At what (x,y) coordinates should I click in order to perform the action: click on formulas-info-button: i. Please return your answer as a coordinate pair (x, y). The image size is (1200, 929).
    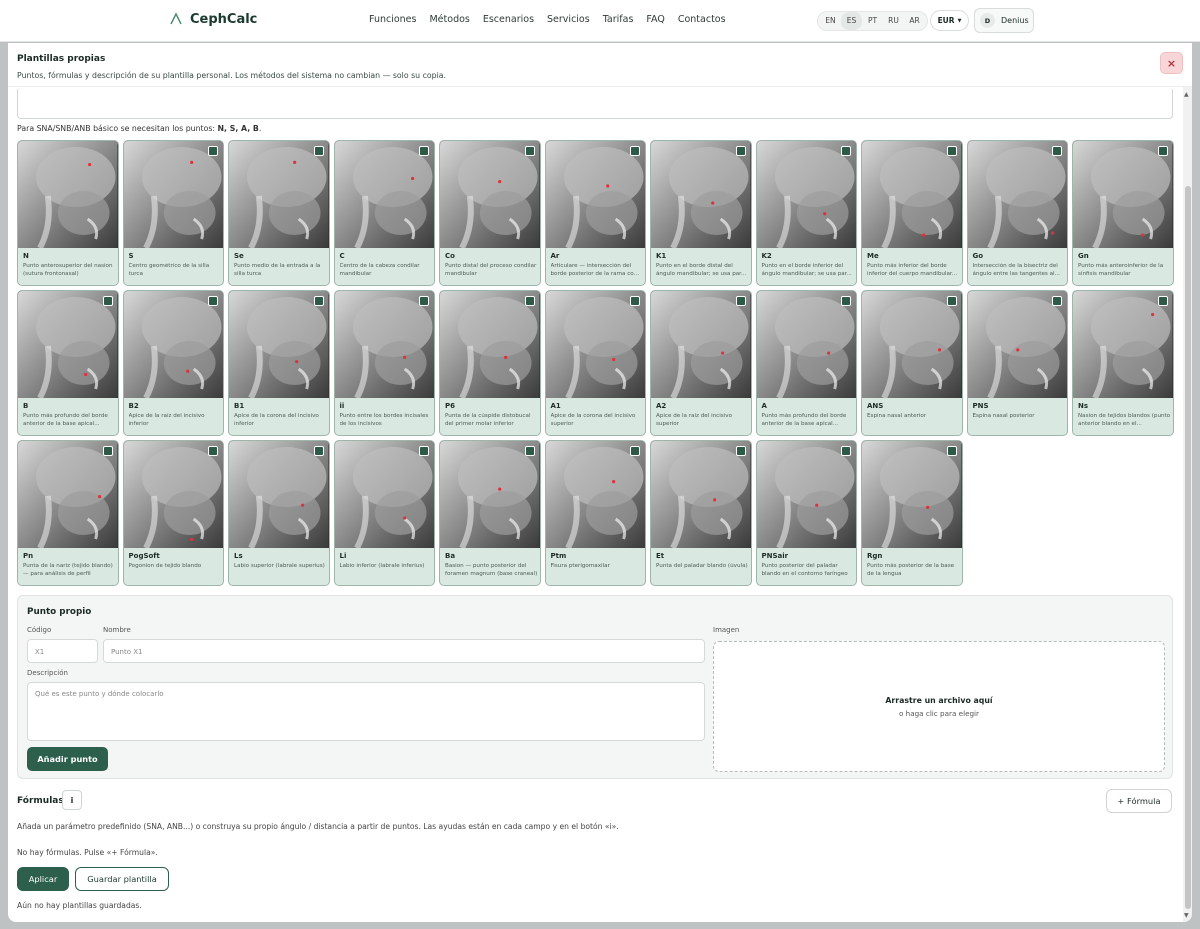
    Looking at the image, I should click on (72, 800).